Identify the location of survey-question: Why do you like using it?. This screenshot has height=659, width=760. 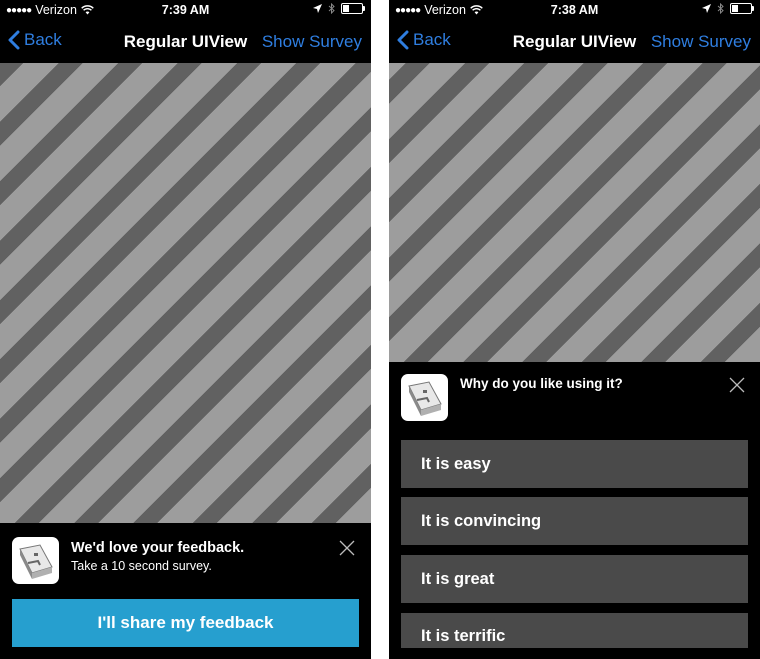
(541, 383).